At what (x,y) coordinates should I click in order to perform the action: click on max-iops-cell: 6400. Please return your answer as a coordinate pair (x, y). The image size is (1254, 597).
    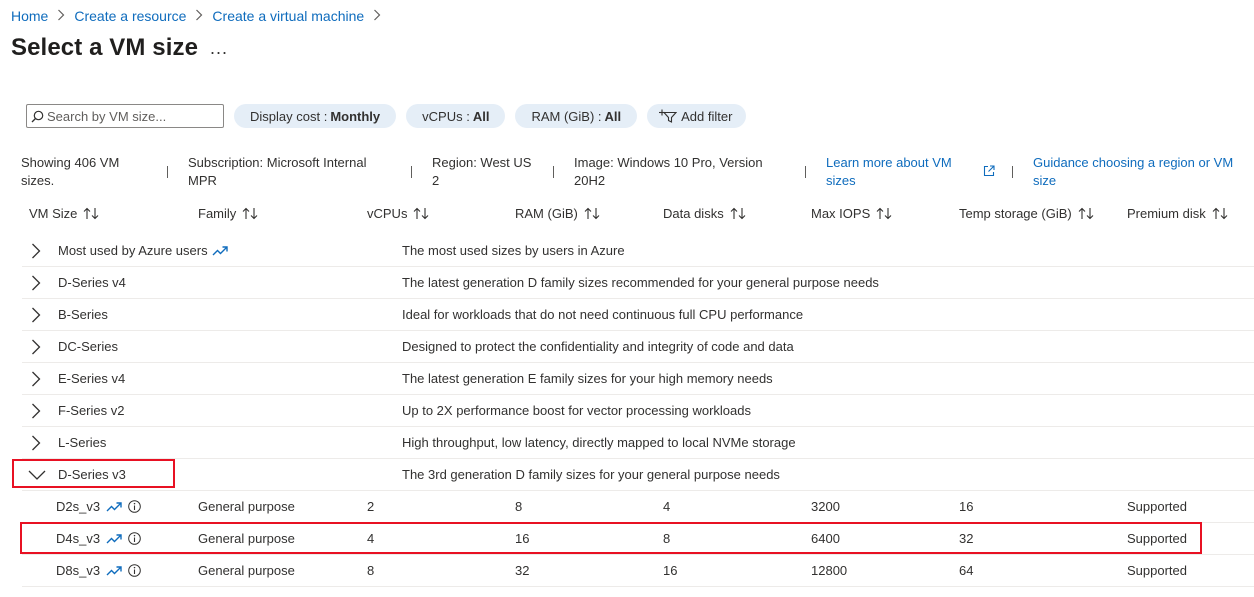
    Looking at the image, I should click on (825, 538).